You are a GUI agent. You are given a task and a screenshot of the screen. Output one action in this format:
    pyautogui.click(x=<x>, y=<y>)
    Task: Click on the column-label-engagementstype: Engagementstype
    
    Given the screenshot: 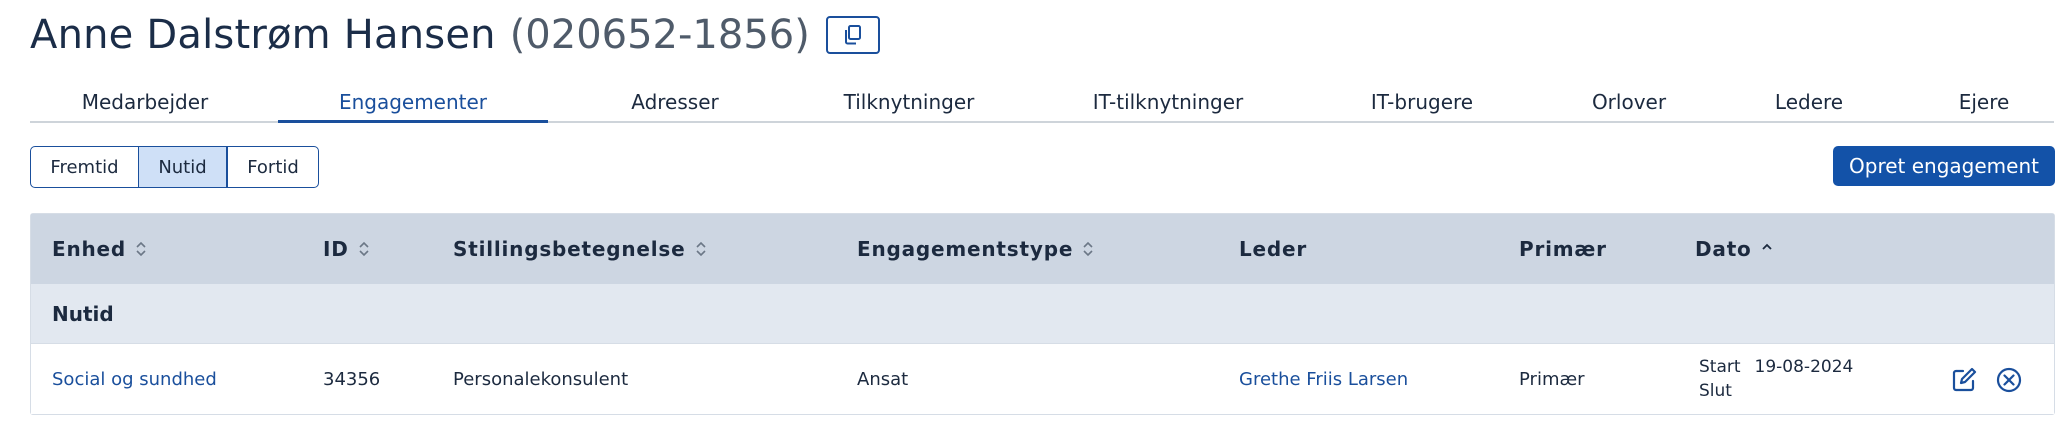 What is the action you would take?
    pyautogui.click(x=965, y=249)
    